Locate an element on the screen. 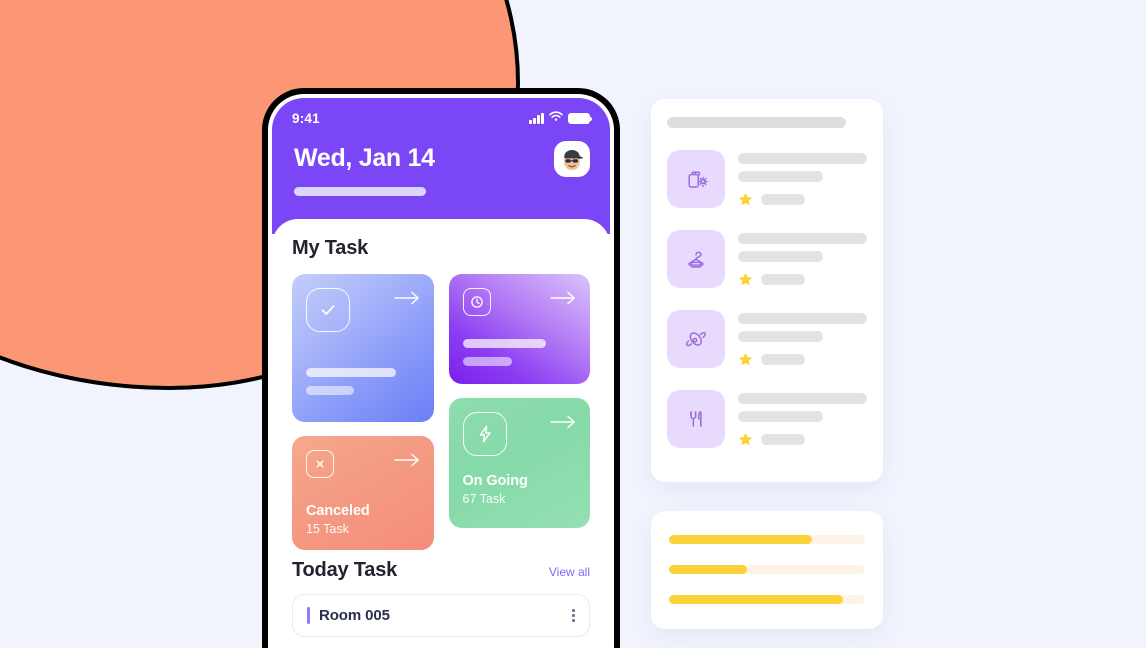 This screenshot has height=648, width=1146. app-header: 9:41 Wed, Jan 14 is located at coordinates (441, 166).